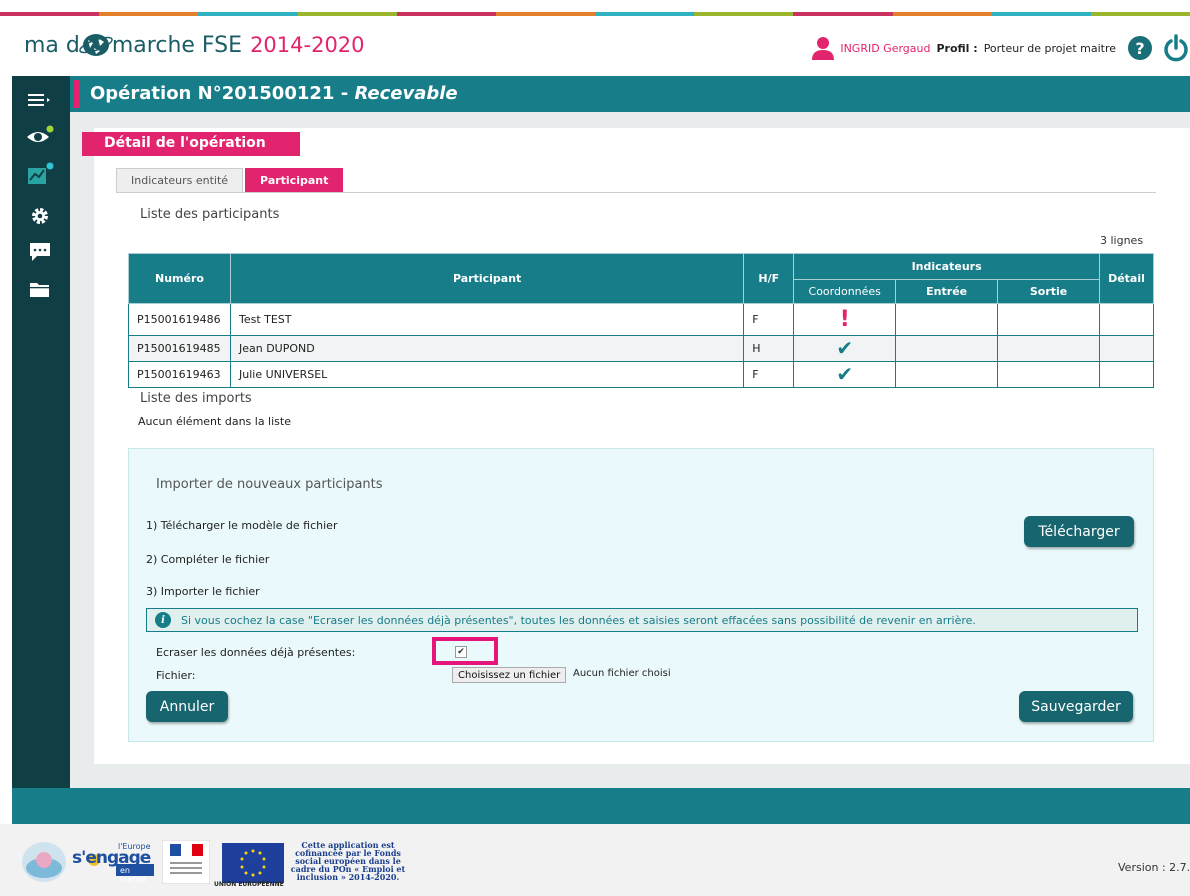  Describe the element at coordinates (133, 875) in the screenshot. I see `en-france-label: en France` at that location.